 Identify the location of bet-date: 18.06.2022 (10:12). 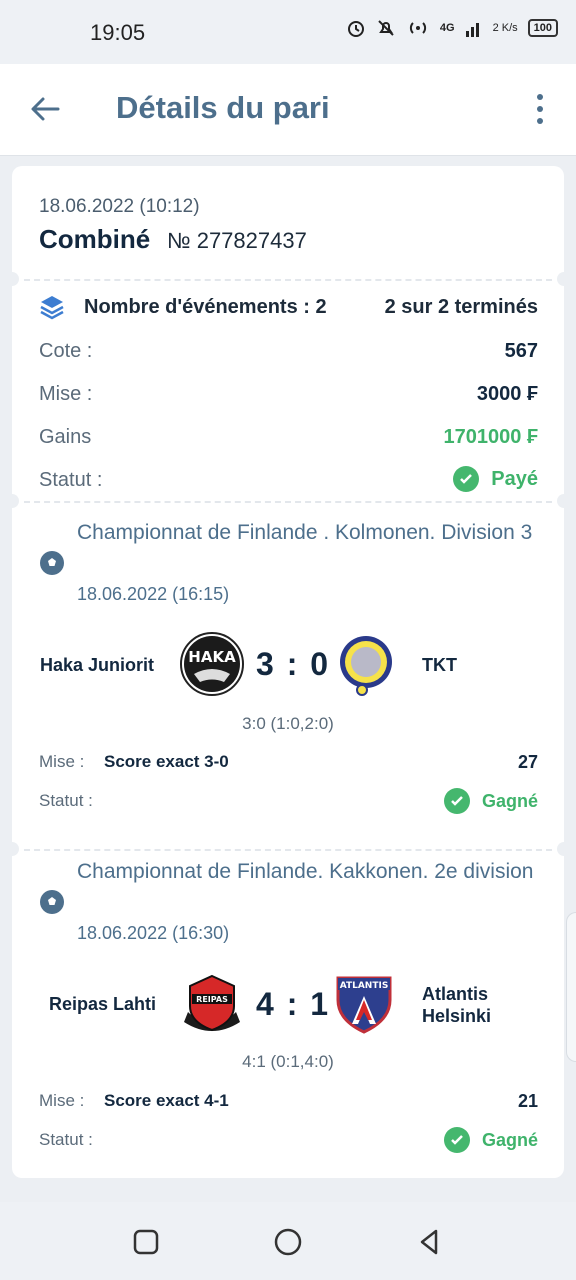
(119, 206).